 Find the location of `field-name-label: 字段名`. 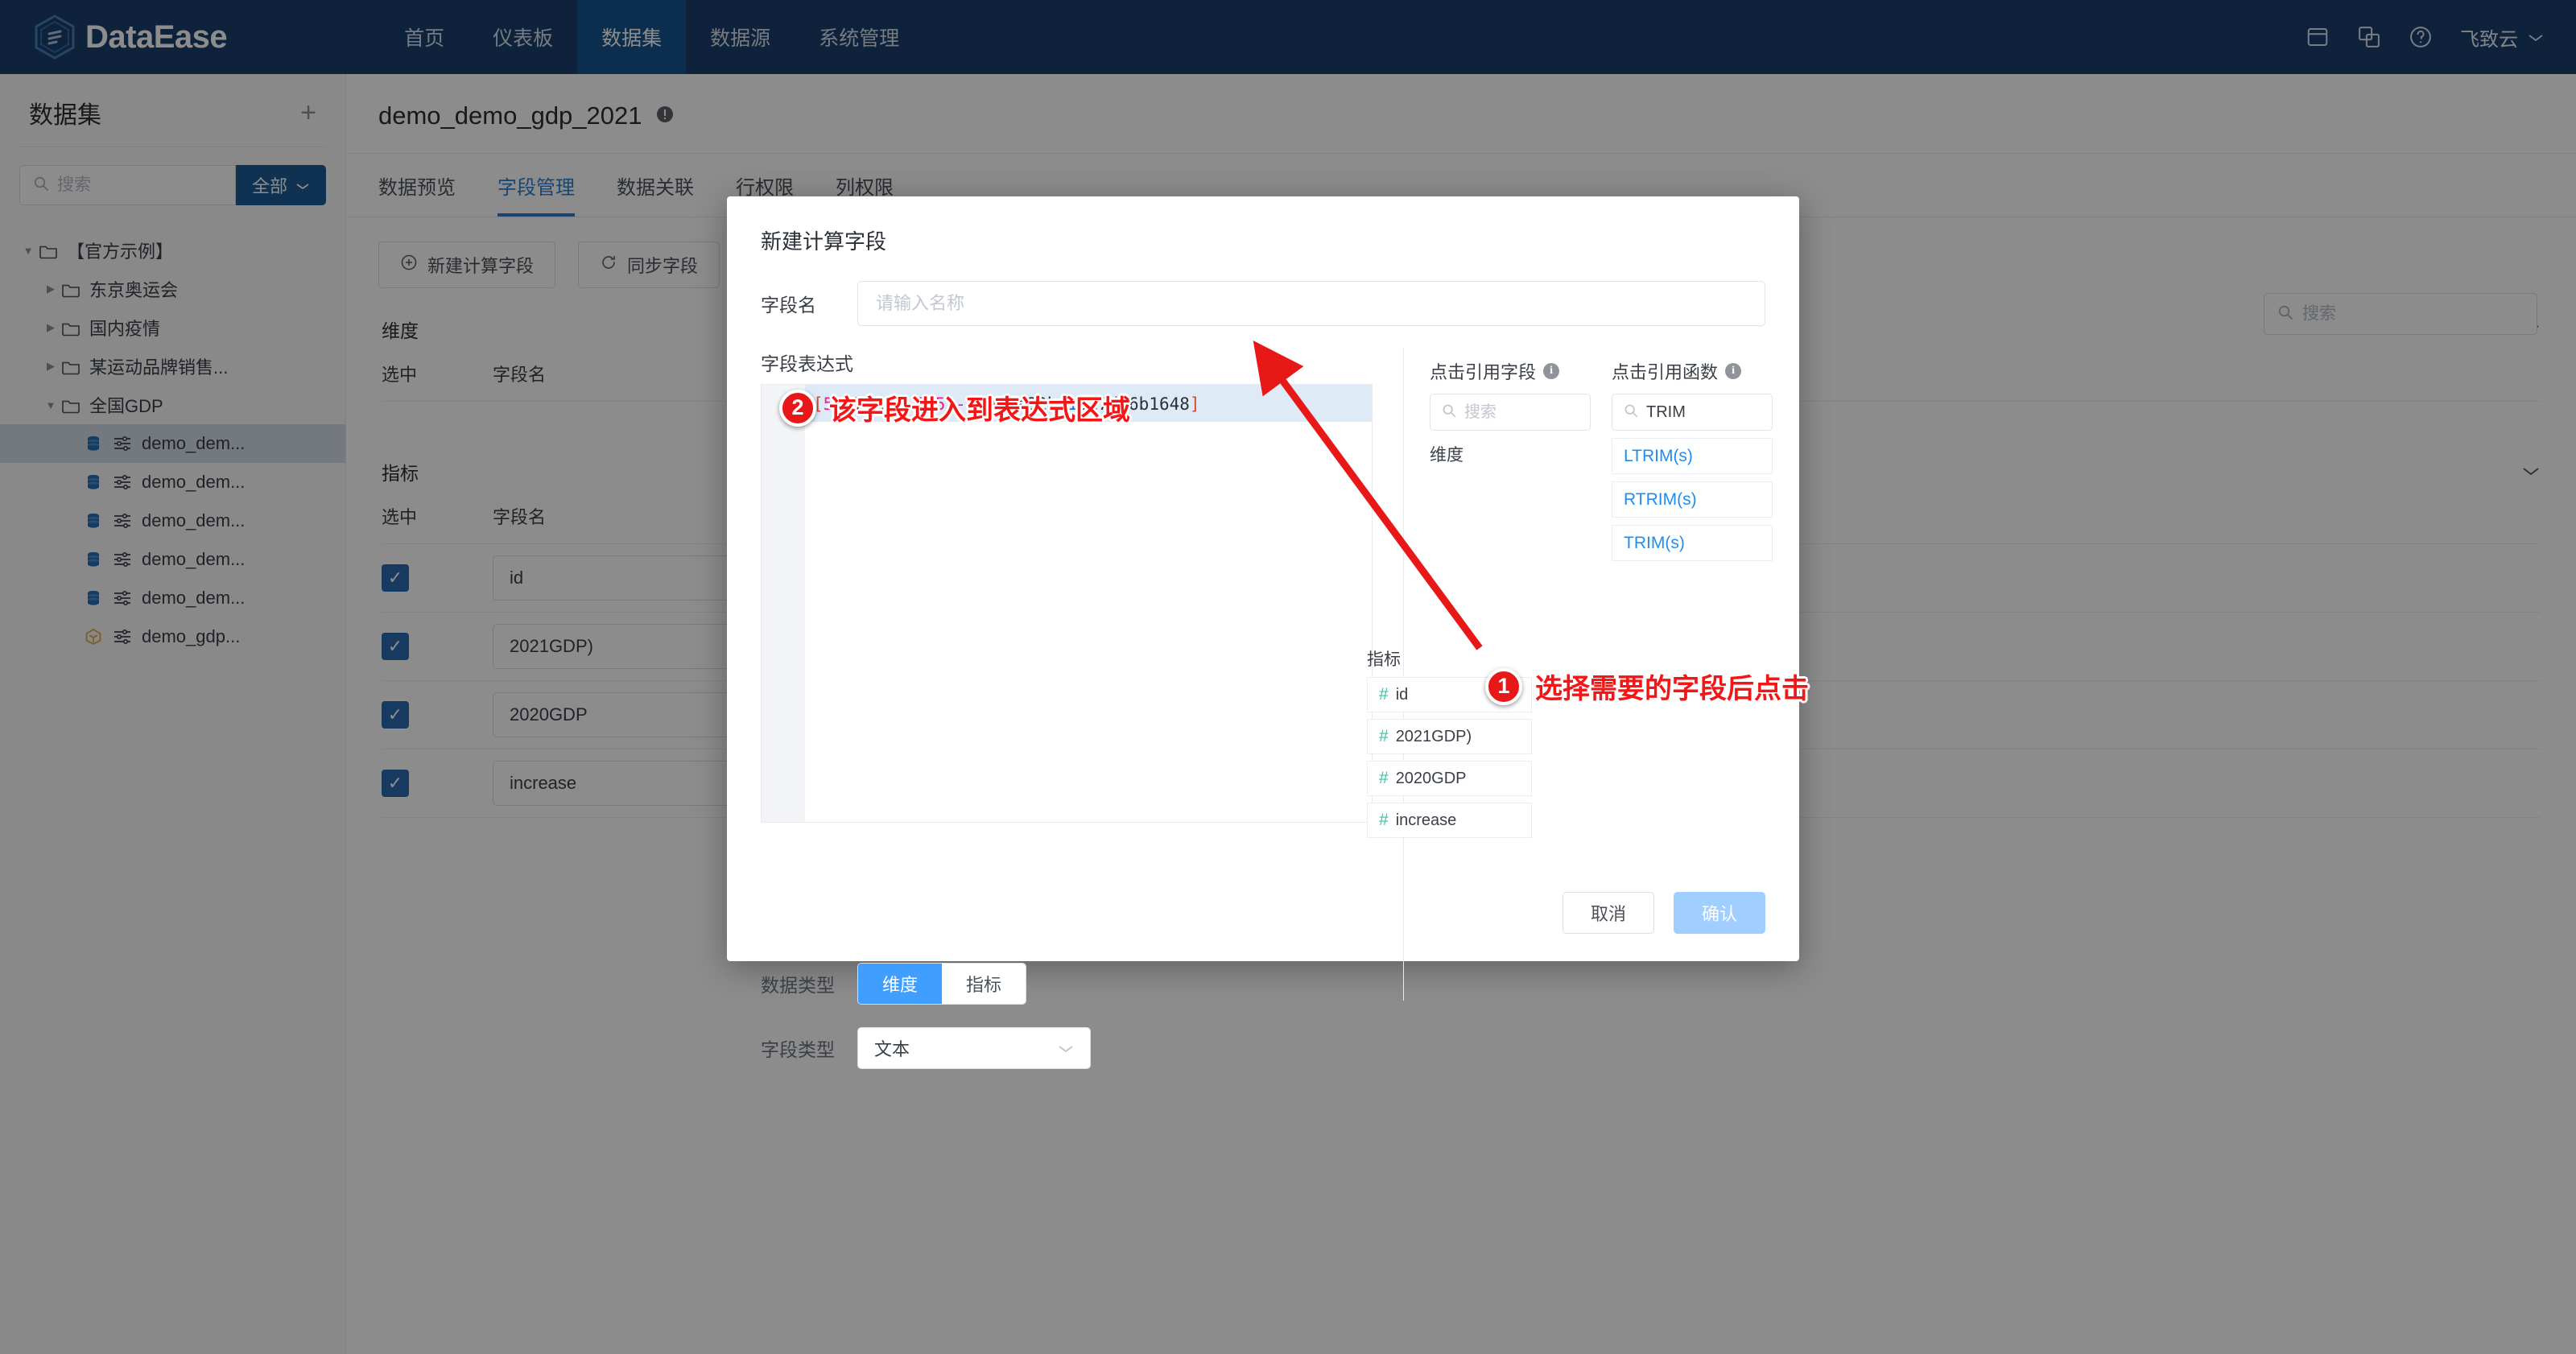

field-name-label: 字段名 is located at coordinates (788, 305).